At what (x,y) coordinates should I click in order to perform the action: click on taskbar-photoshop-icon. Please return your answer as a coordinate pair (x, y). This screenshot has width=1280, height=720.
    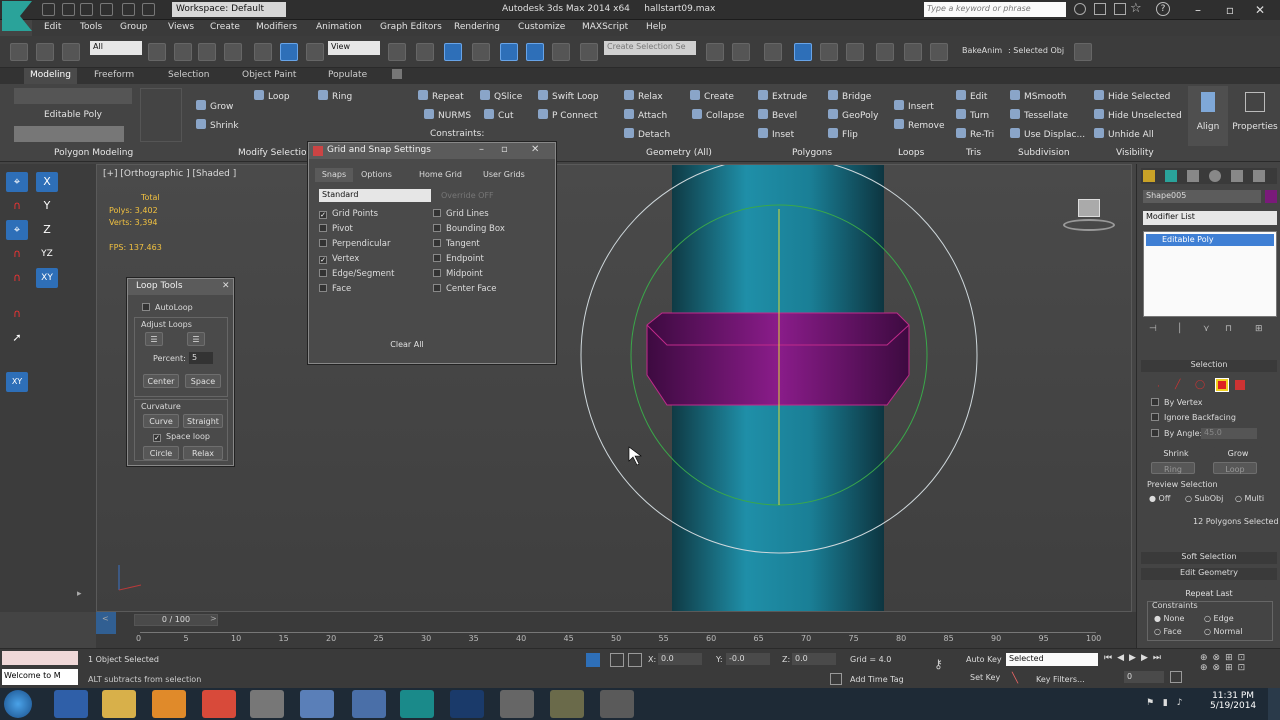
    Looking at the image, I should click on (467, 704).